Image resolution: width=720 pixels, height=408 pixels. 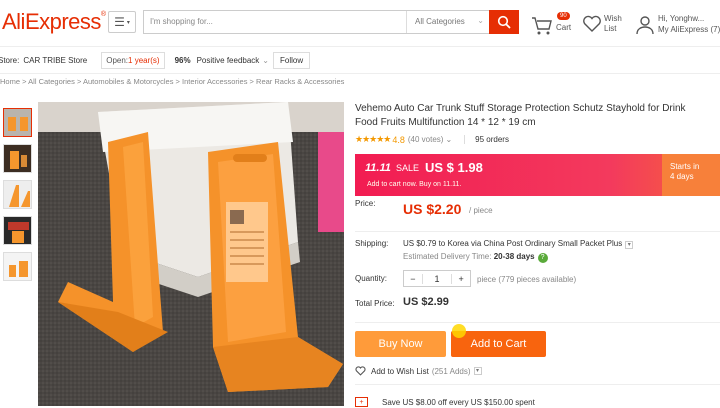 I want to click on quantity-hint: piece (779 pieces available), so click(x=527, y=279).